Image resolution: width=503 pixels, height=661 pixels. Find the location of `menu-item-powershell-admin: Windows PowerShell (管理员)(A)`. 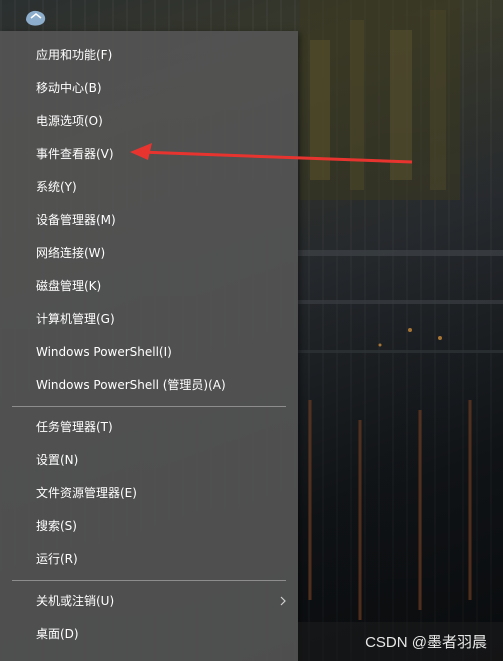

menu-item-powershell-admin: Windows PowerShell (管理员)(A) is located at coordinates (149, 385).